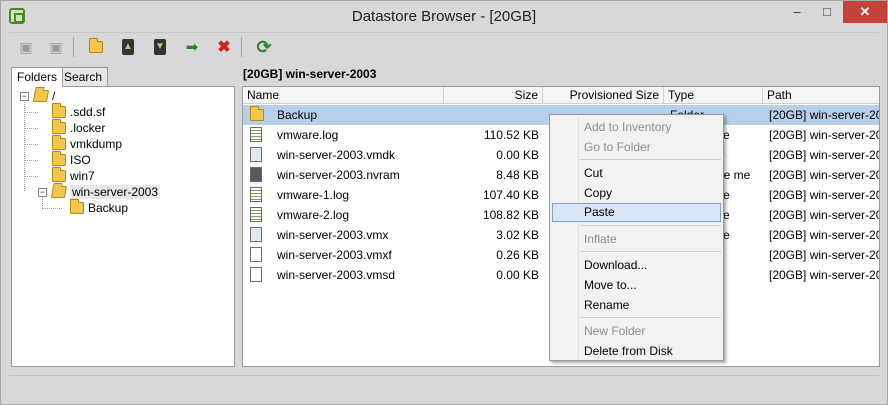  I want to click on move-icon: ➡, so click(192, 47).